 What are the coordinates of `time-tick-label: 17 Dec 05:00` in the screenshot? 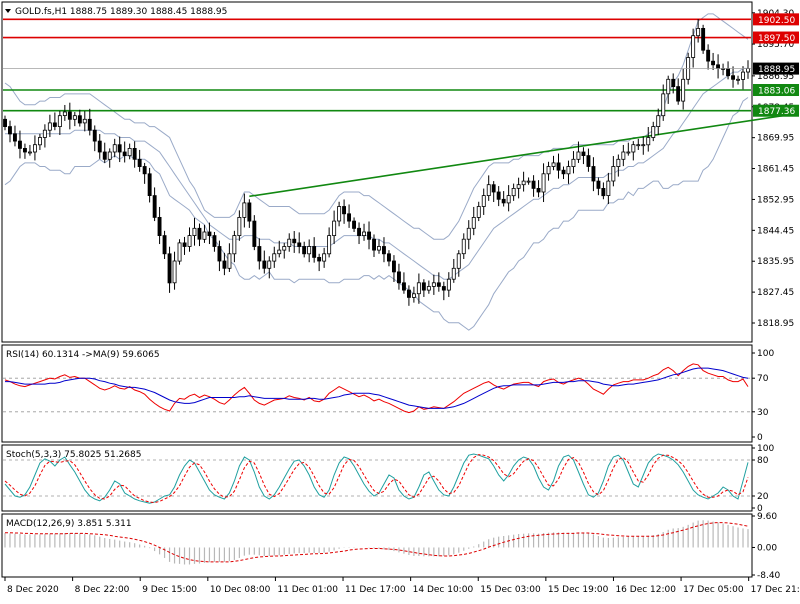 It's located at (713, 590).